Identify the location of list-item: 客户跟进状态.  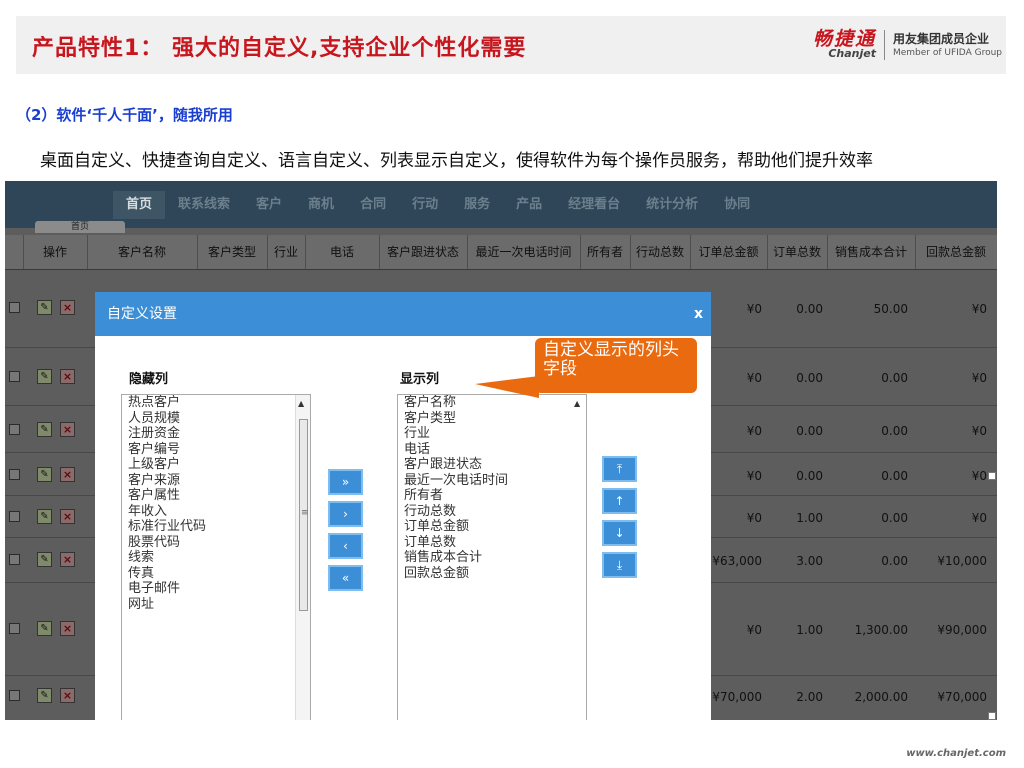
(492, 465).